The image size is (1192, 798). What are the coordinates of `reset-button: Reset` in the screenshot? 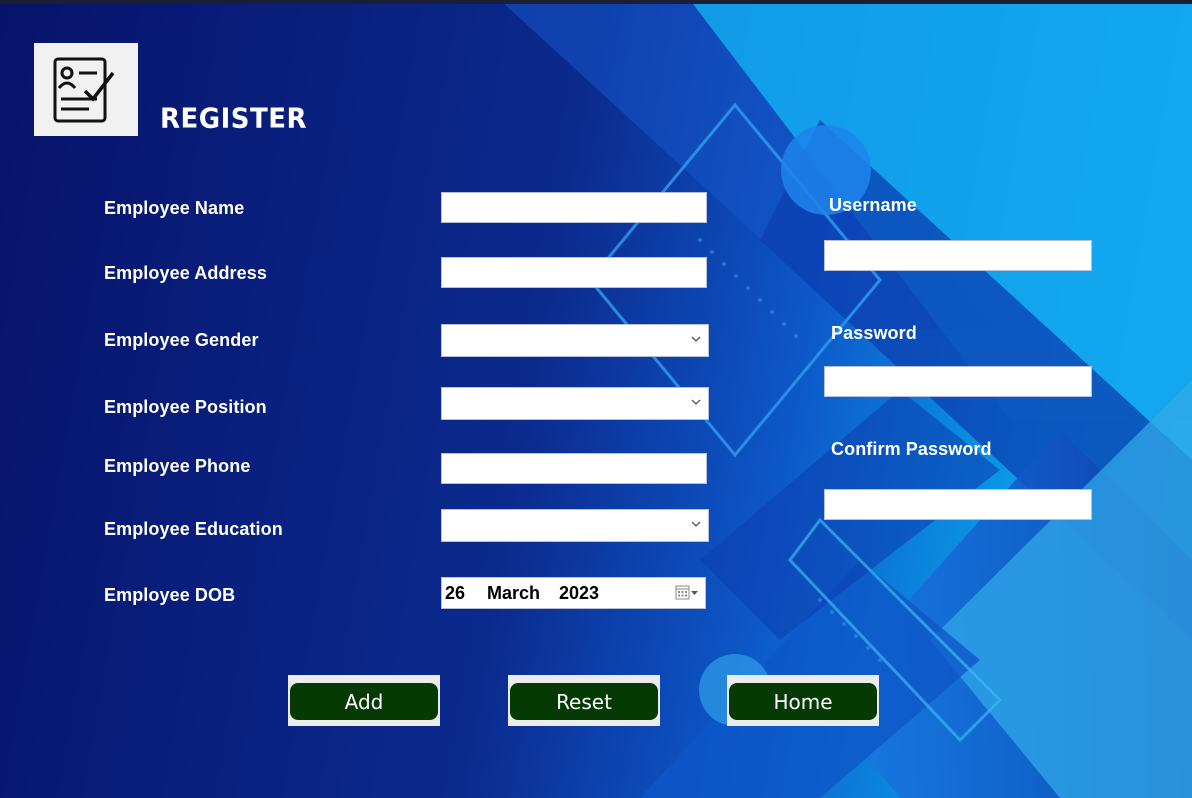 It's located at (584, 701).